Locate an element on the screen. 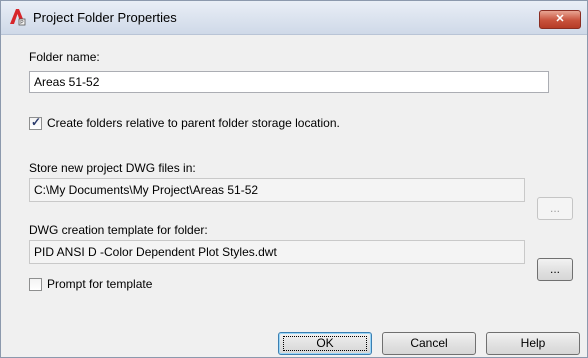 The height and width of the screenshot is (358, 588). folder-name-value: Areas 51-52 is located at coordinates (67, 82).